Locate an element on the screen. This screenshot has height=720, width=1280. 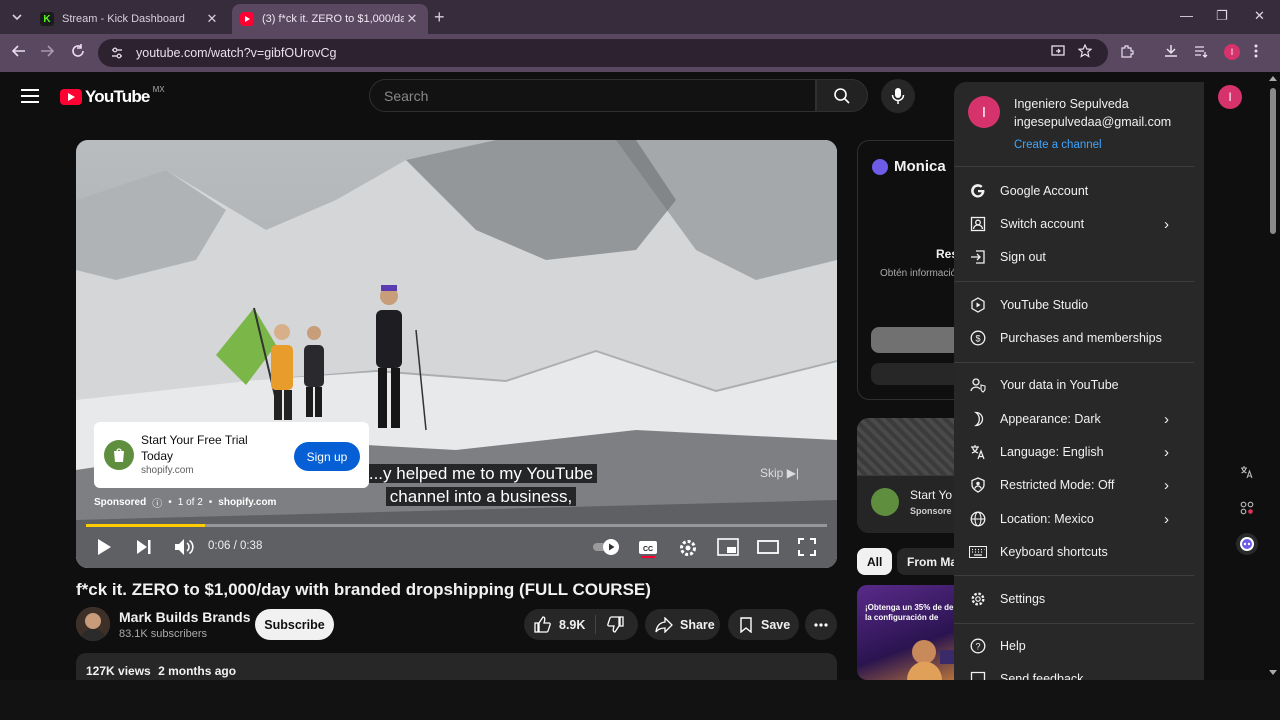
tab-kick-dashboard: K Stream - Kick Dashboard ✕ is located at coordinates (130, 19).